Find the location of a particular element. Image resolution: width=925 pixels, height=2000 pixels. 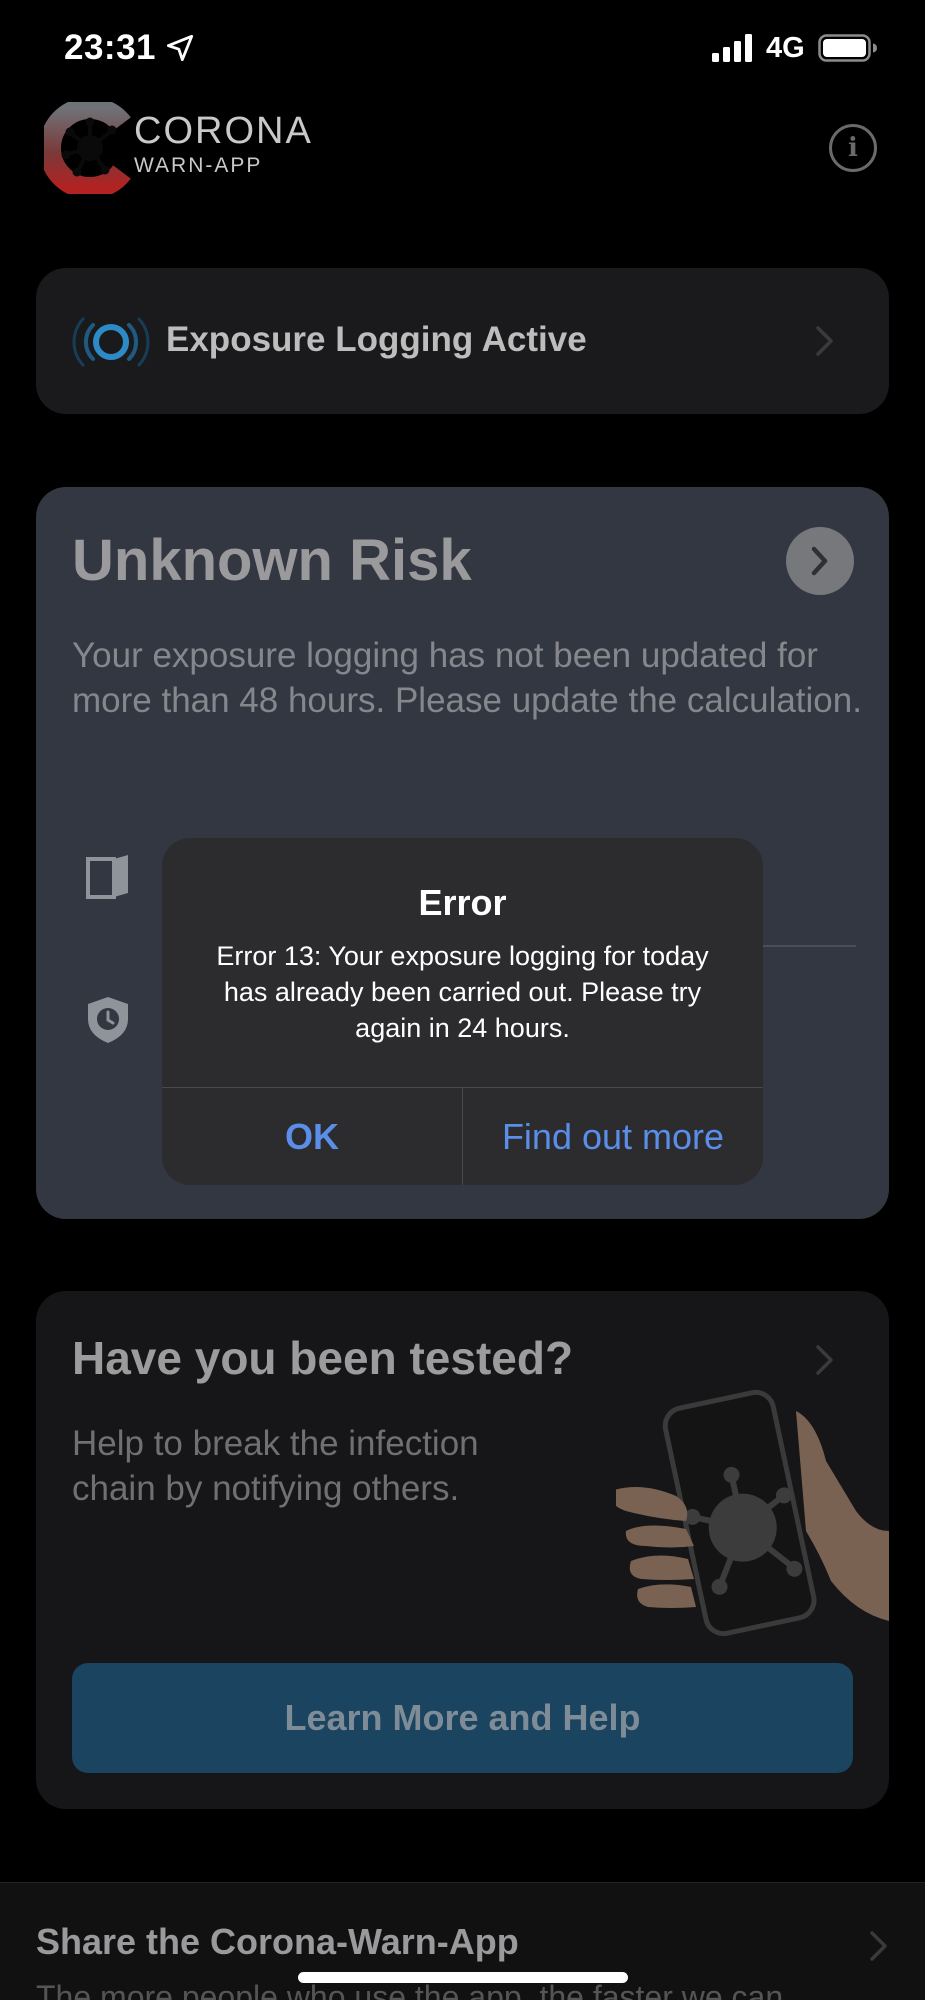

exposure-logging-label: Exposure Logging Active is located at coordinates (376, 339).